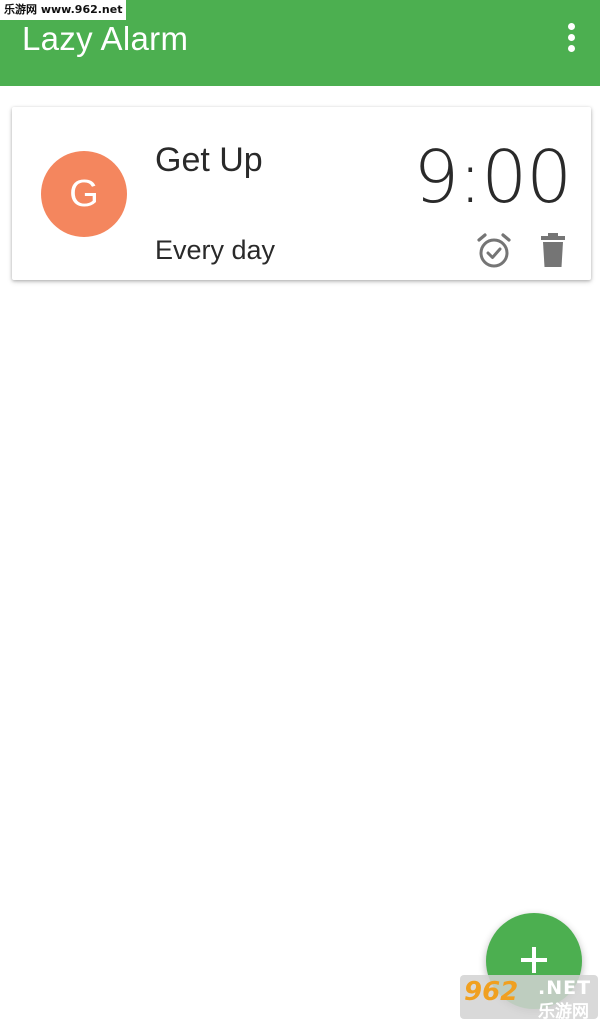  Describe the element at coordinates (63, 10) in the screenshot. I see `watermark-top: 乐游网 www.962.net` at that location.